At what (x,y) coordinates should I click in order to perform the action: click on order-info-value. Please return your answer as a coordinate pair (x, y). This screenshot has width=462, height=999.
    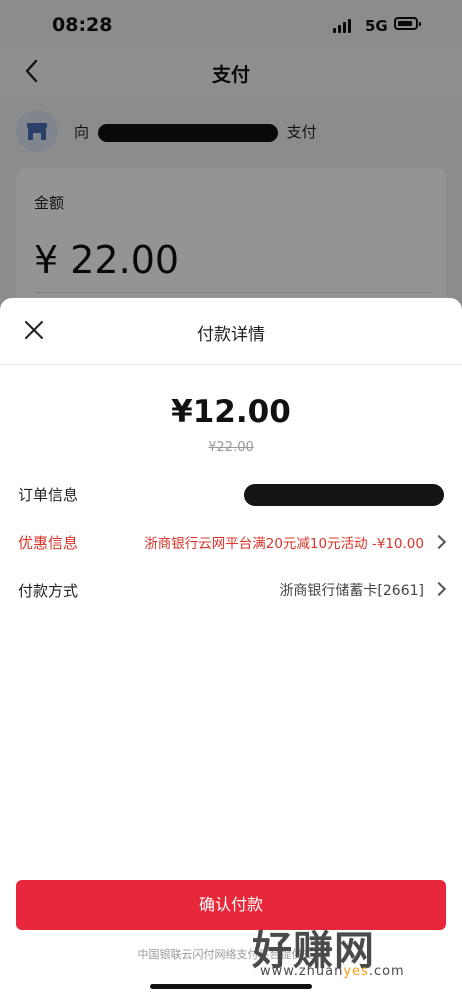
    Looking at the image, I should click on (344, 497).